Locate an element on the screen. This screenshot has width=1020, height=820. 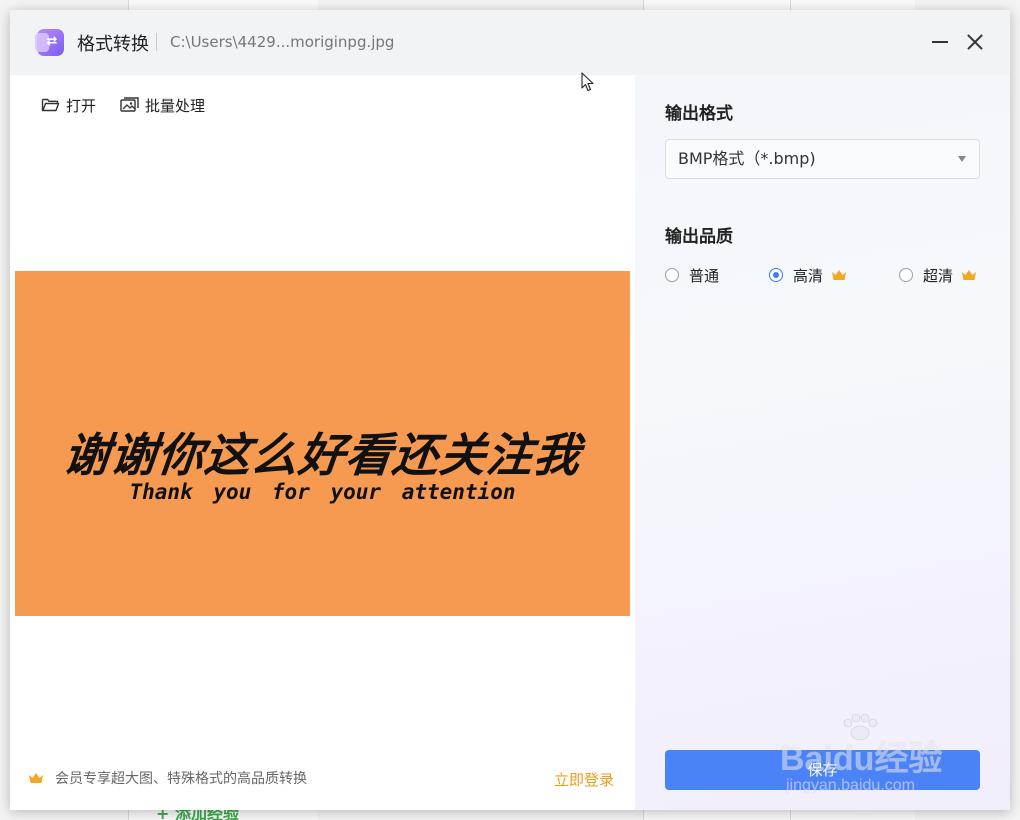
member-promo: 会员专享超大图、特殊格式的高品质转换 is located at coordinates (167, 778).